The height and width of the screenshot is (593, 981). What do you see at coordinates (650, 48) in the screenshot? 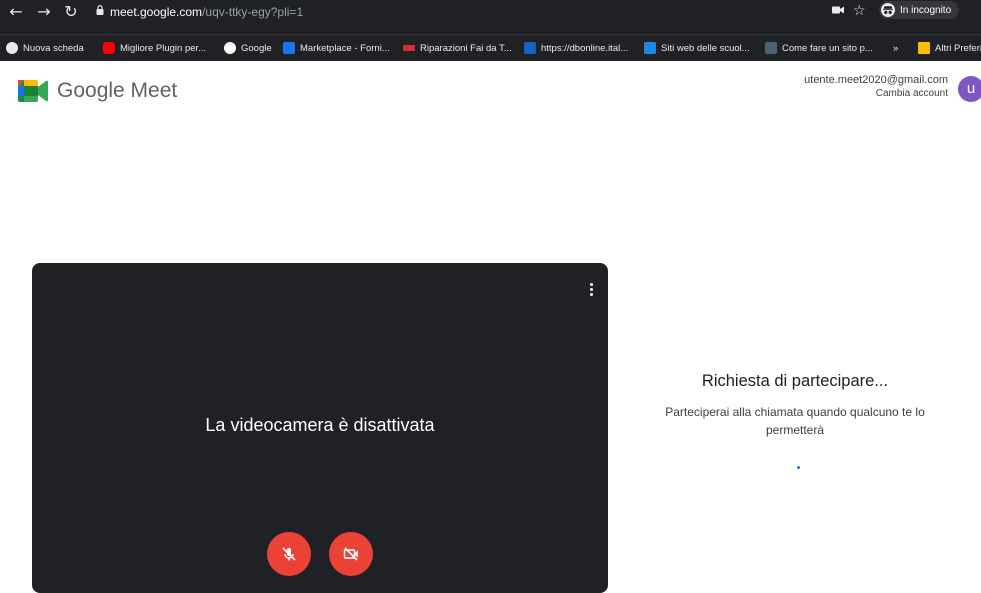
I see `it-icon` at bounding box center [650, 48].